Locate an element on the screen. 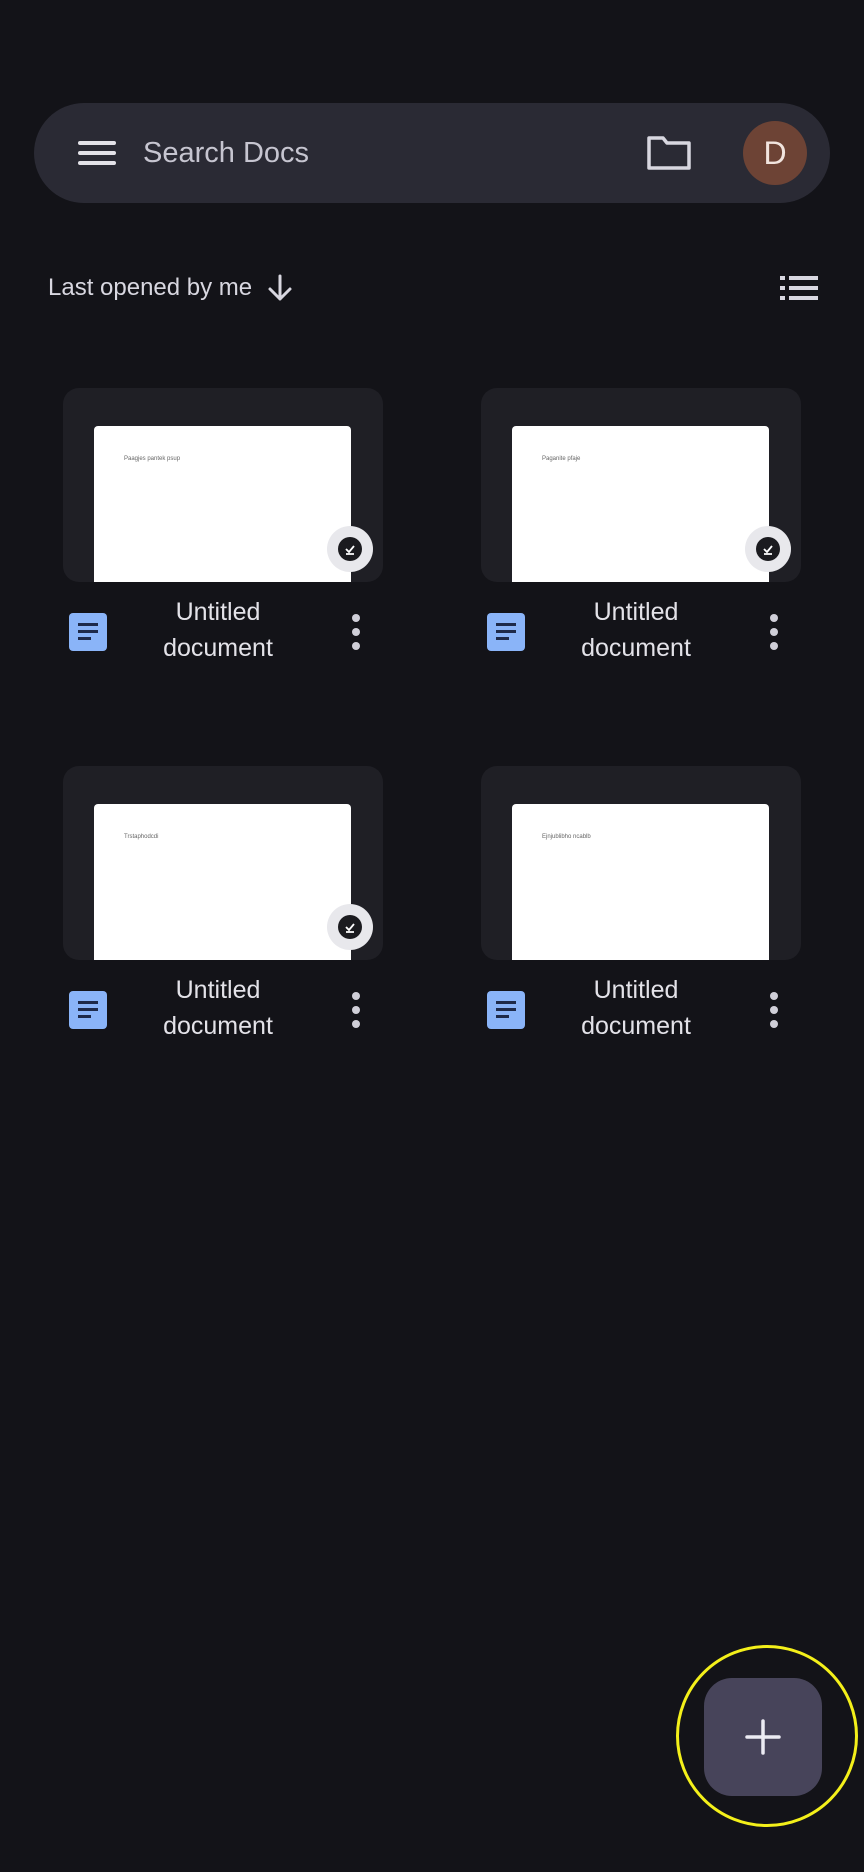 The height and width of the screenshot is (1872, 864). document-card: Paagjes pantek psup Untitled document is located at coordinates (223, 533).